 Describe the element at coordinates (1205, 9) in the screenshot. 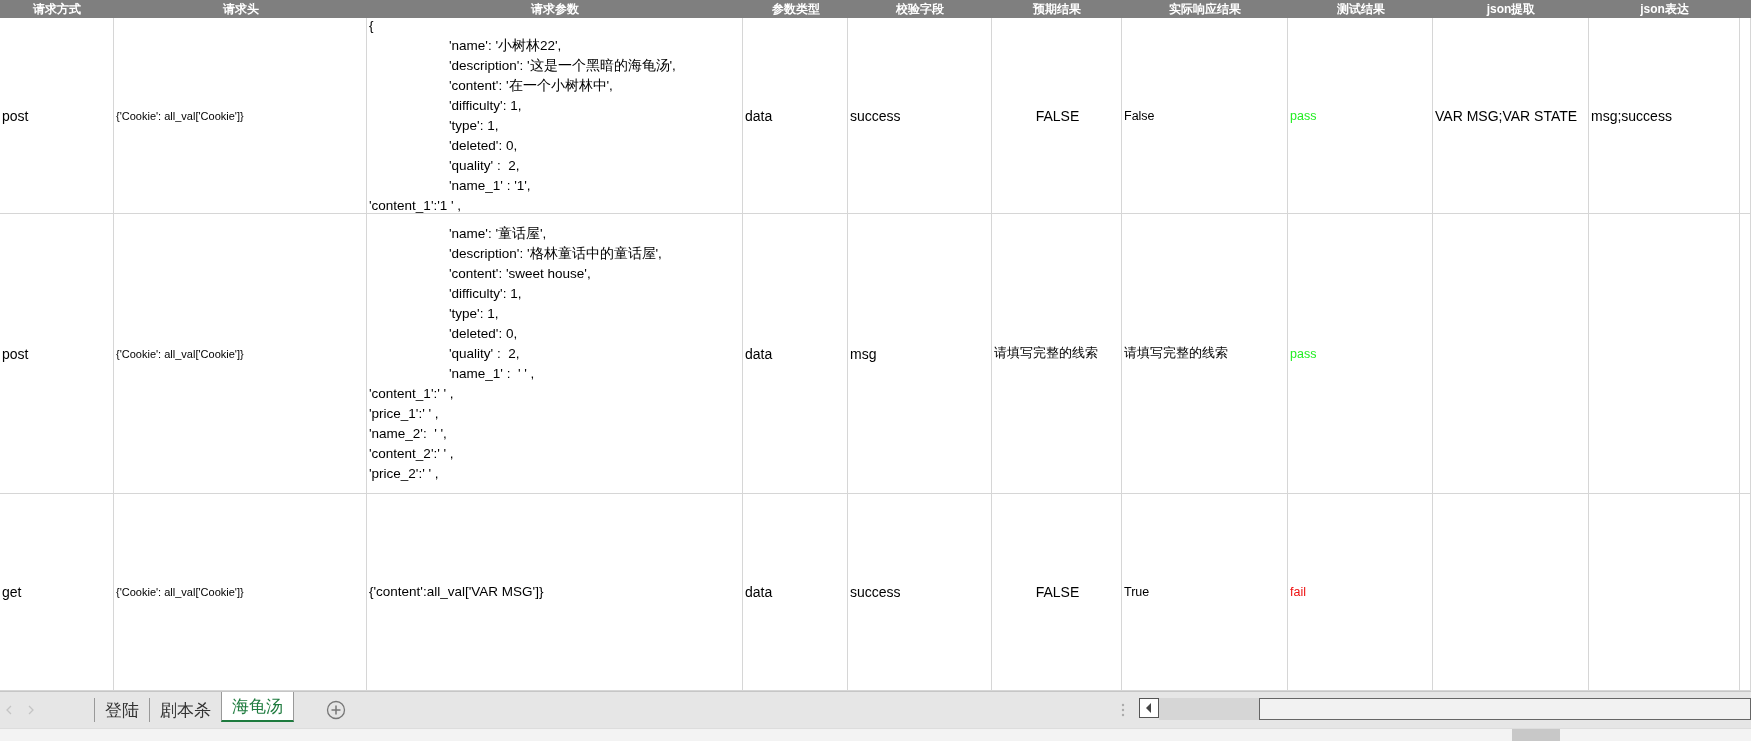

I see `column-header: 实际响应结果` at that location.